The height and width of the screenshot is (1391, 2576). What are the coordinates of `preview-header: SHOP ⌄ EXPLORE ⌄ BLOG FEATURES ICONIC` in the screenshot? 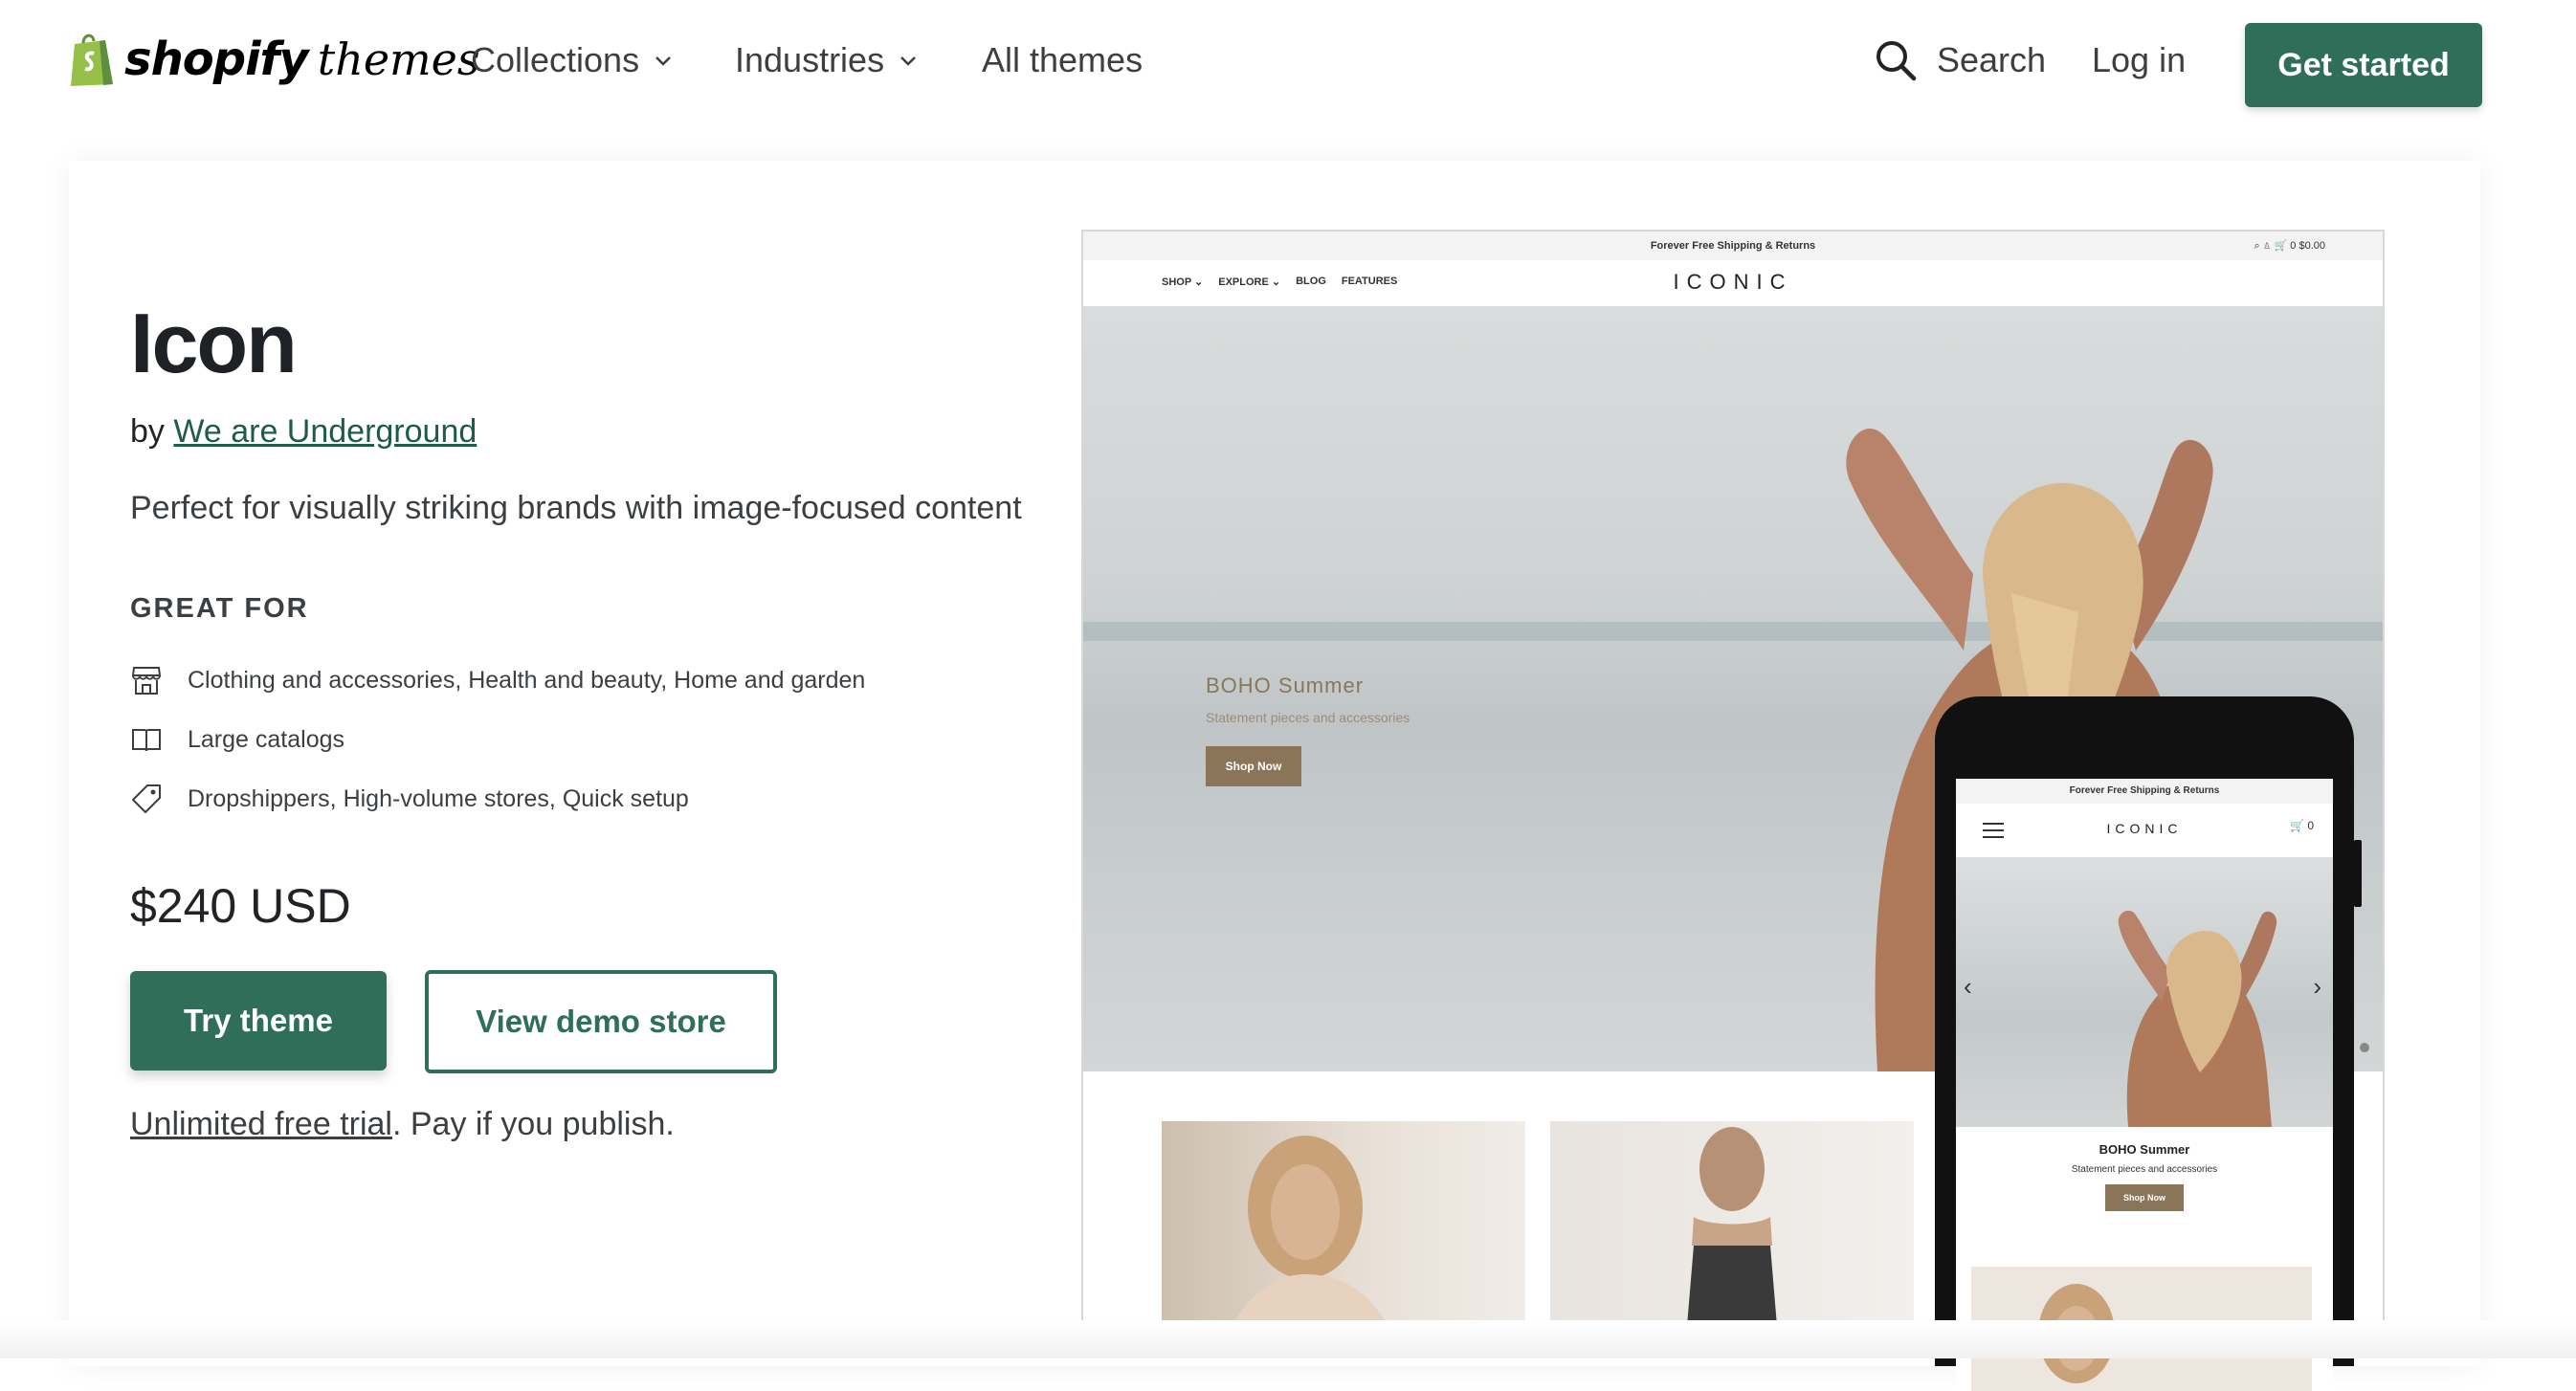 It's located at (1733, 283).